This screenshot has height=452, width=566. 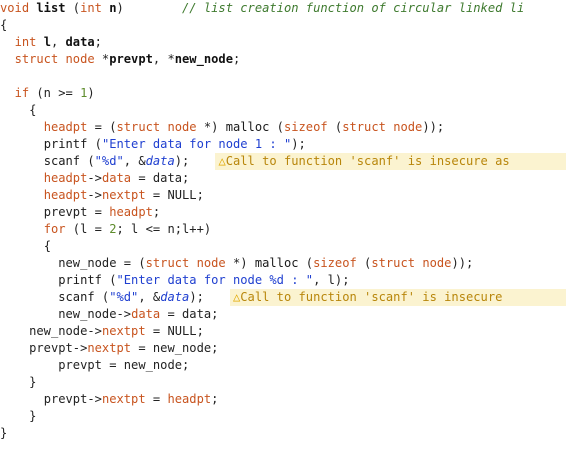 What do you see at coordinates (87, 229) in the screenshot?
I see `code-token: (l =` at bounding box center [87, 229].